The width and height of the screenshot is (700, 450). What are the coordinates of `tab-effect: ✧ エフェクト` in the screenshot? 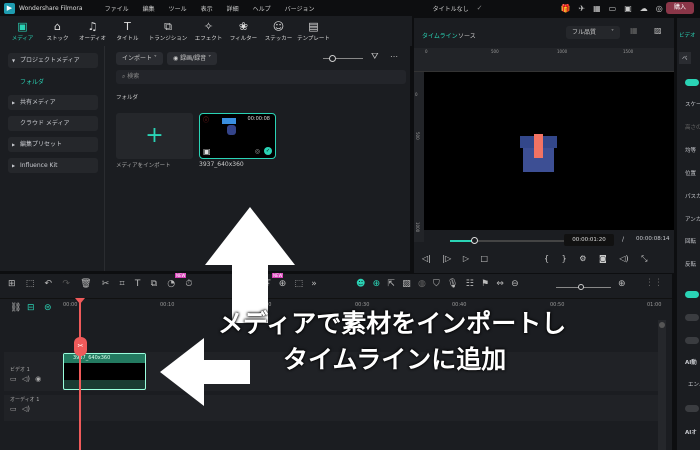 It's located at (208, 31).